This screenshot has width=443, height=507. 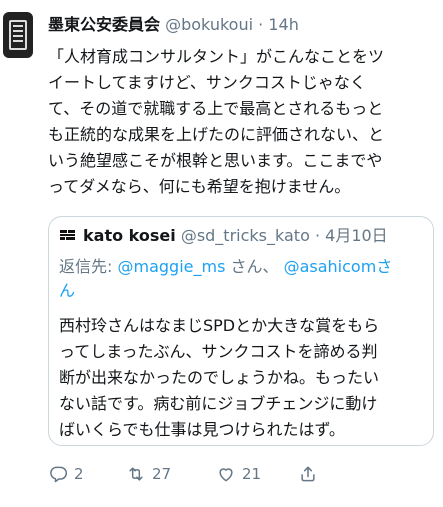 I want to click on retweet-button: 27, so click(x=148, y=474).